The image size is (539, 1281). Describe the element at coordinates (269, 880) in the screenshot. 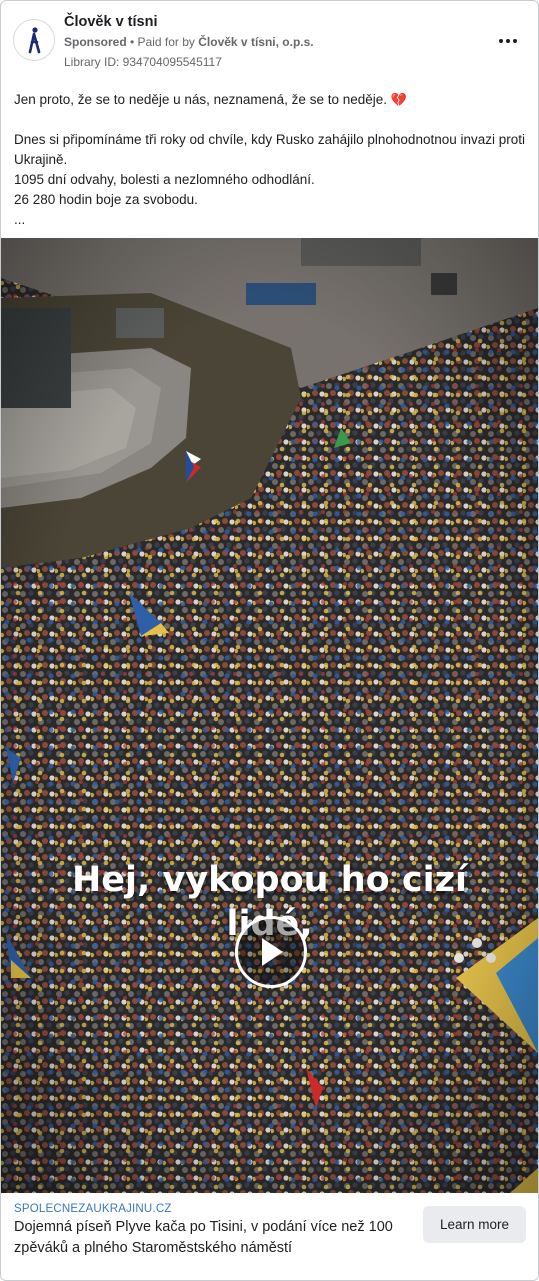

I see `caption-line-1: Hej, vykopou ho cizí` at that location.